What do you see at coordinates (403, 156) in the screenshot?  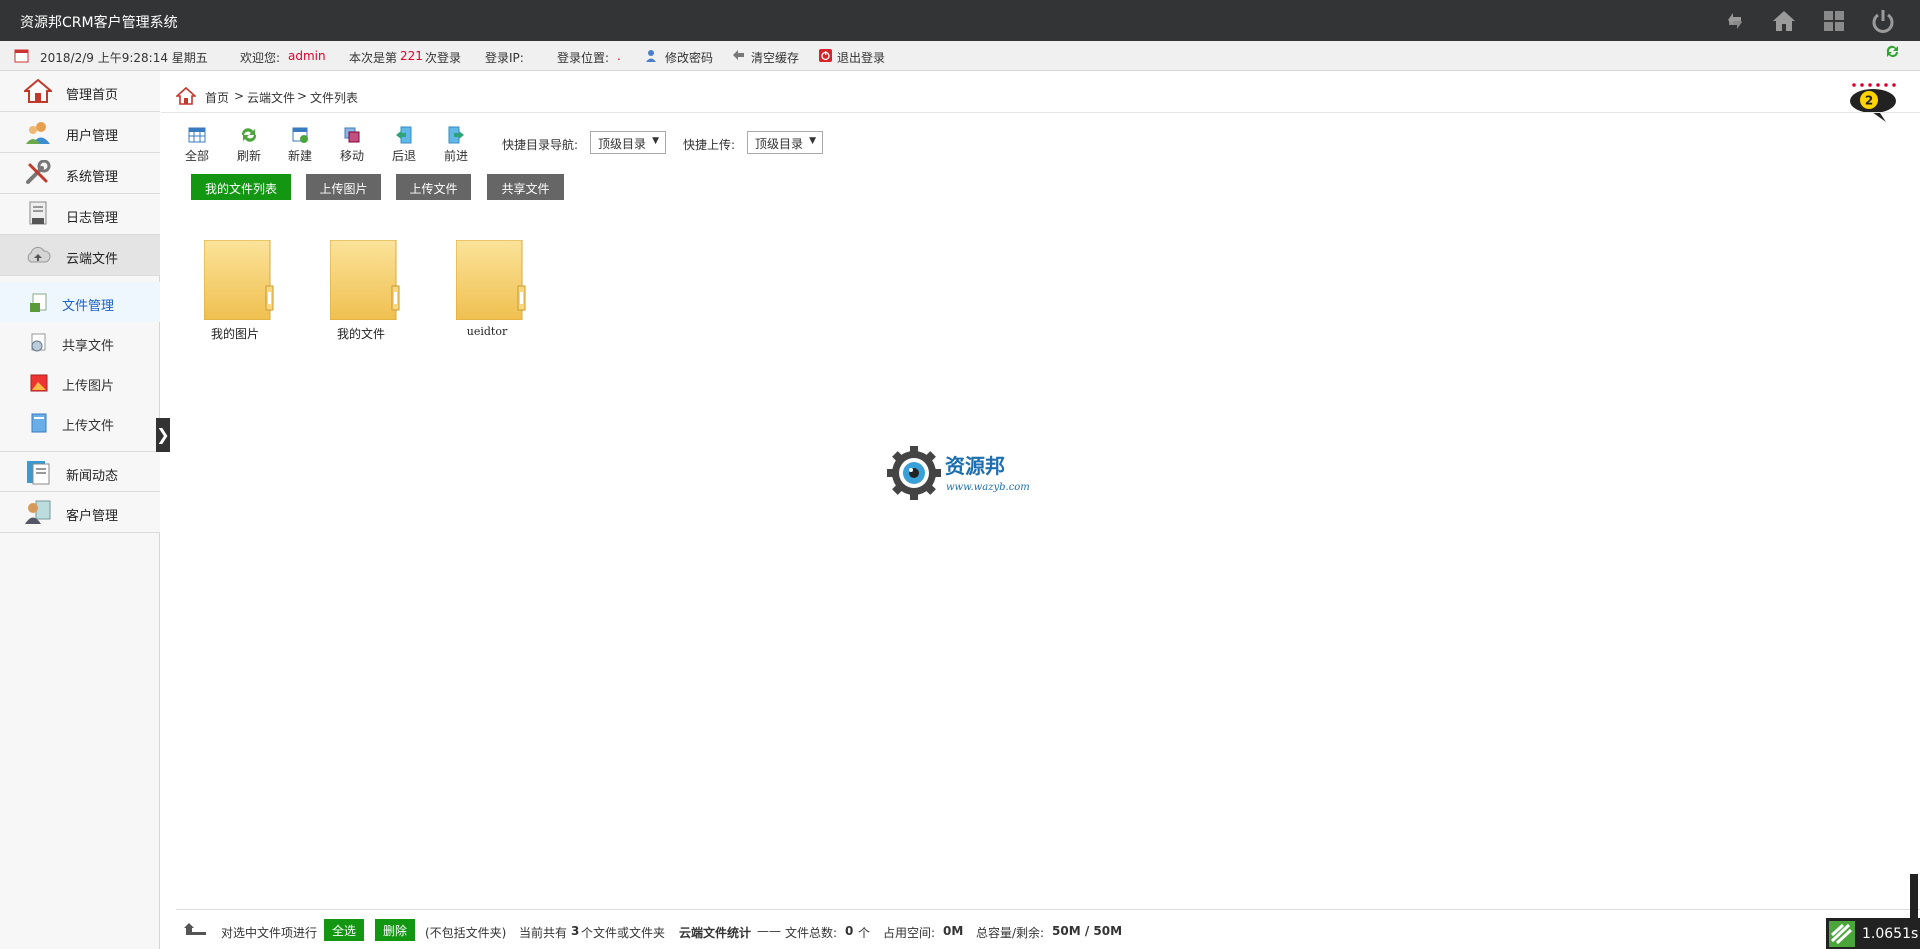 I see `toolbar-label: 后退` at bounding box center [403, 156].